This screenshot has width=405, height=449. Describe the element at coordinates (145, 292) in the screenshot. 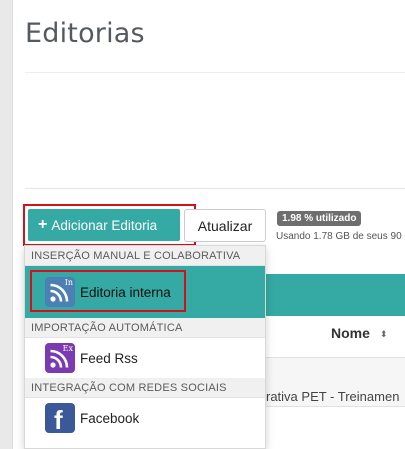

I see `menu-item-editoria-interna: In Editoria interna` at that location.